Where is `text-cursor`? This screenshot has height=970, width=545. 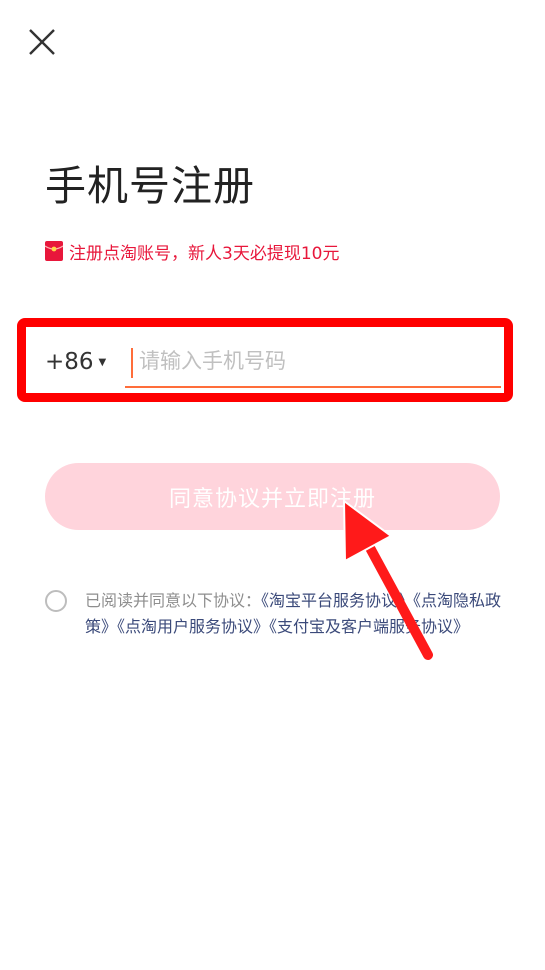
text-cursor is located at coordinates (132, 363).